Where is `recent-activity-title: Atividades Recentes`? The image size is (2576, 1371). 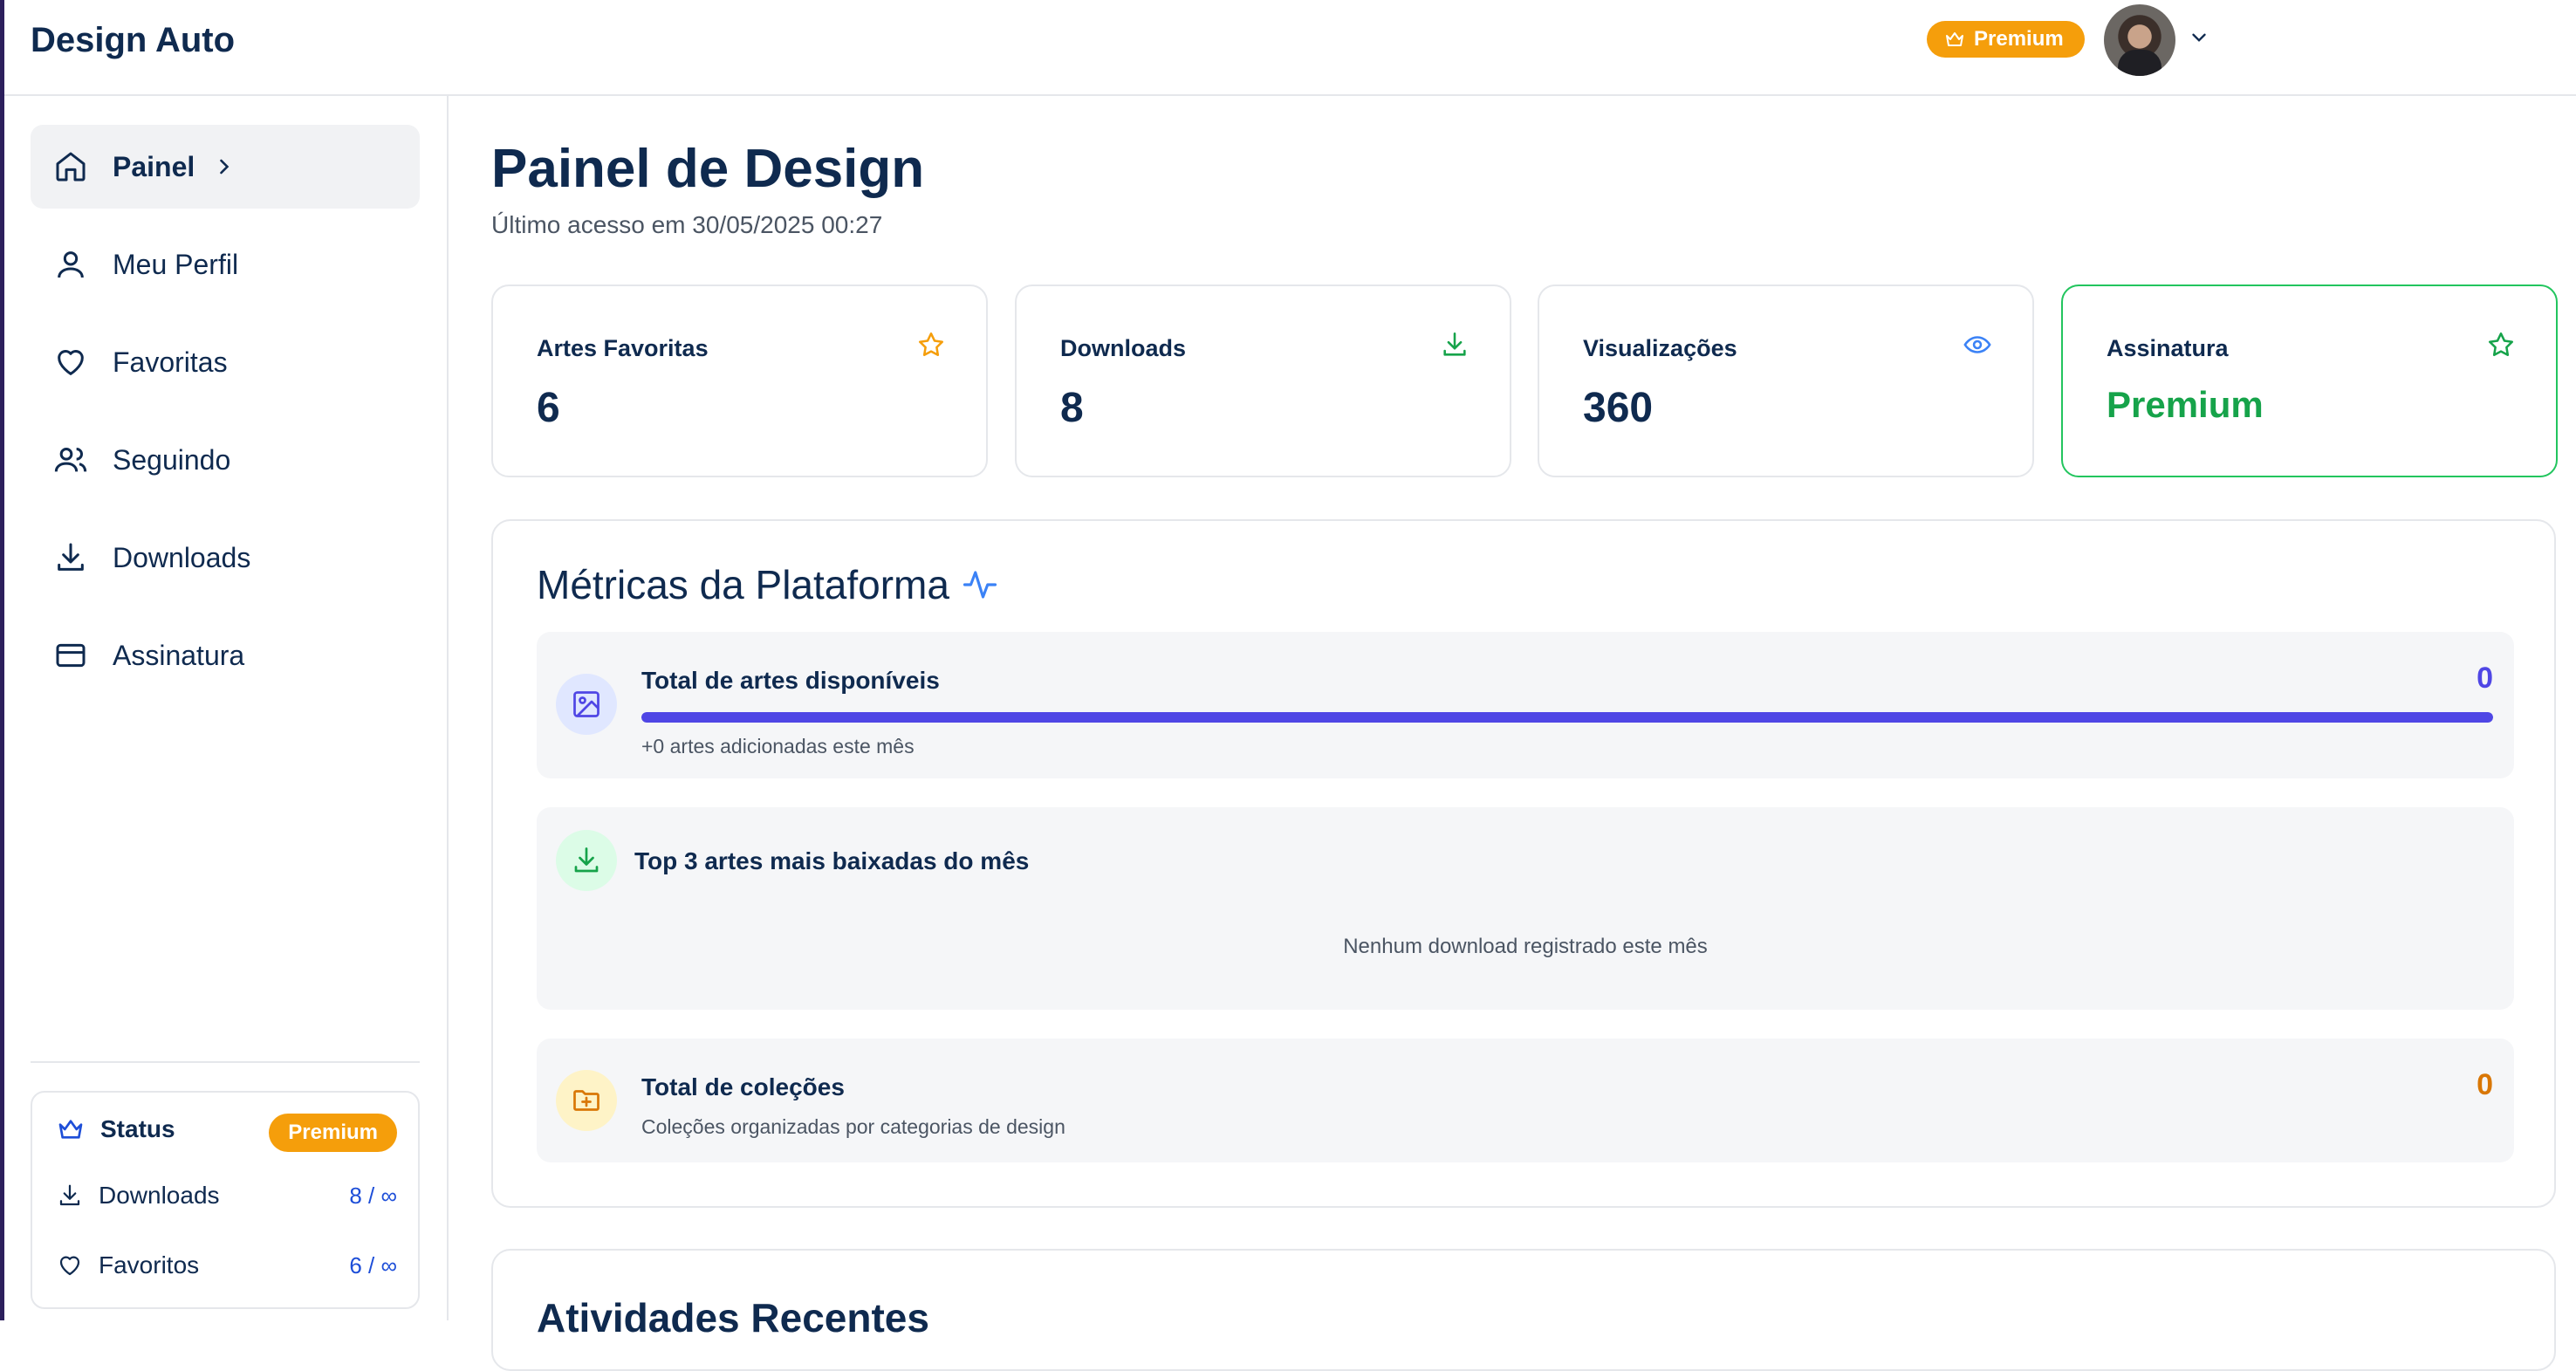 recent-activity-title: Atividades Recentes is located at coordinates (733, 1317).